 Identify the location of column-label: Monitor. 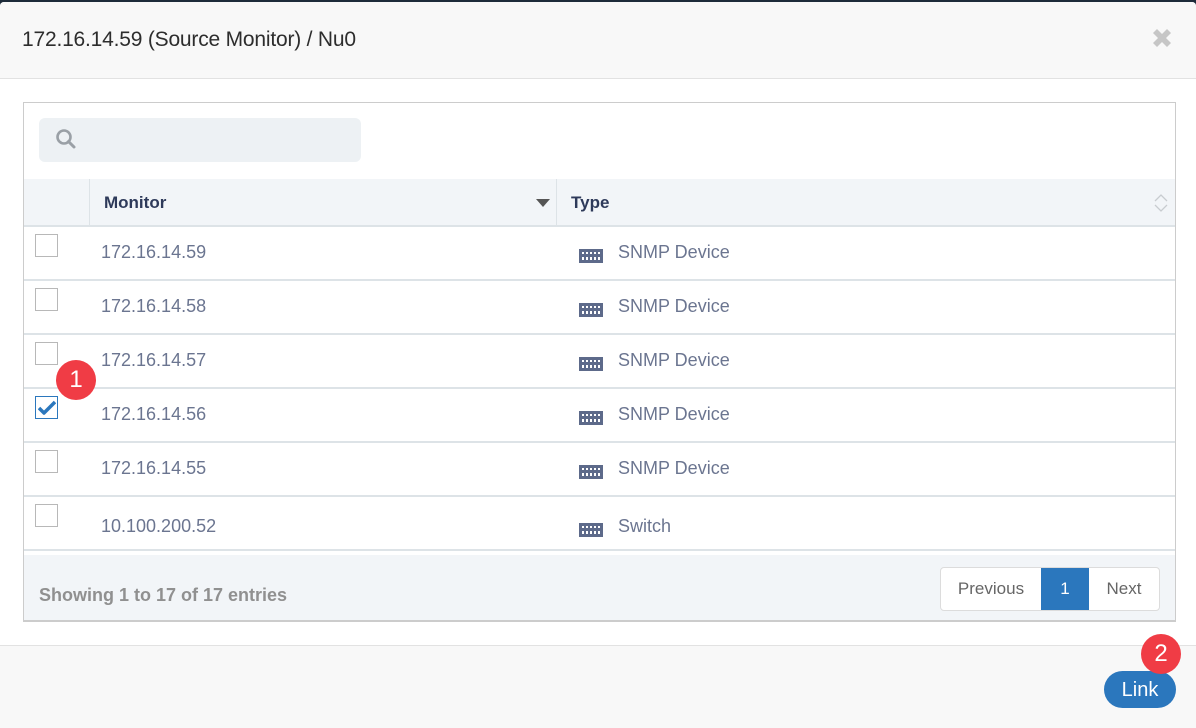
(135, 202).